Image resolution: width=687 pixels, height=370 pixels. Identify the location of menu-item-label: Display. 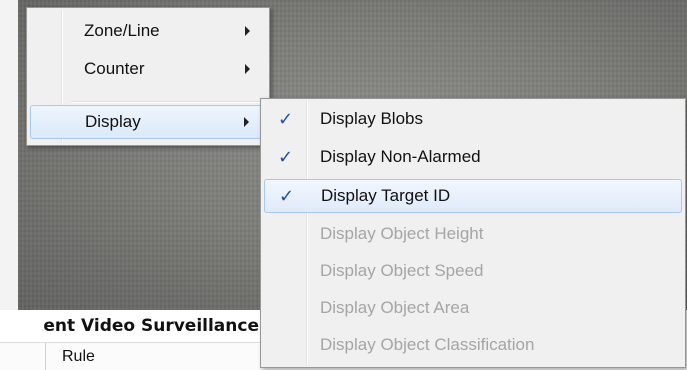
(113, 121).